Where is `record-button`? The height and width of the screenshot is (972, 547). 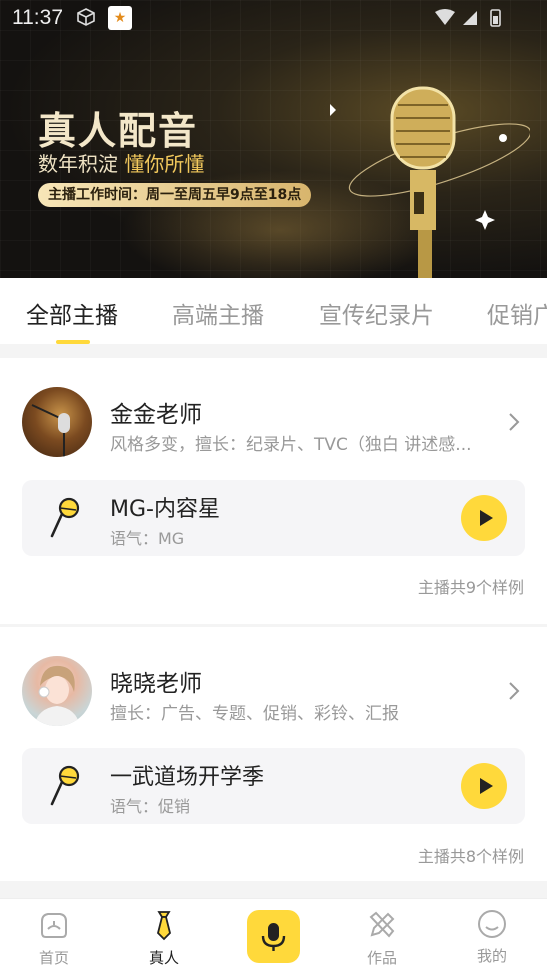
record-button is located at coordinates (273, 936).